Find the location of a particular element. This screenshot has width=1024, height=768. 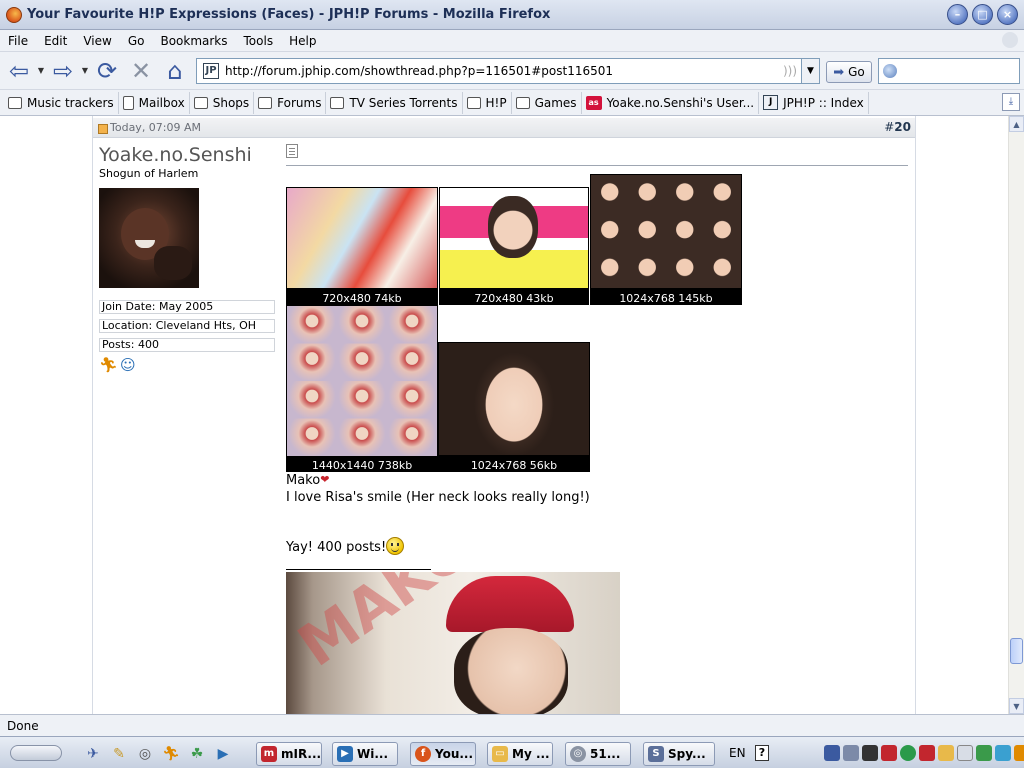

menu-edit: Edit is located at coordinates (55, 41).